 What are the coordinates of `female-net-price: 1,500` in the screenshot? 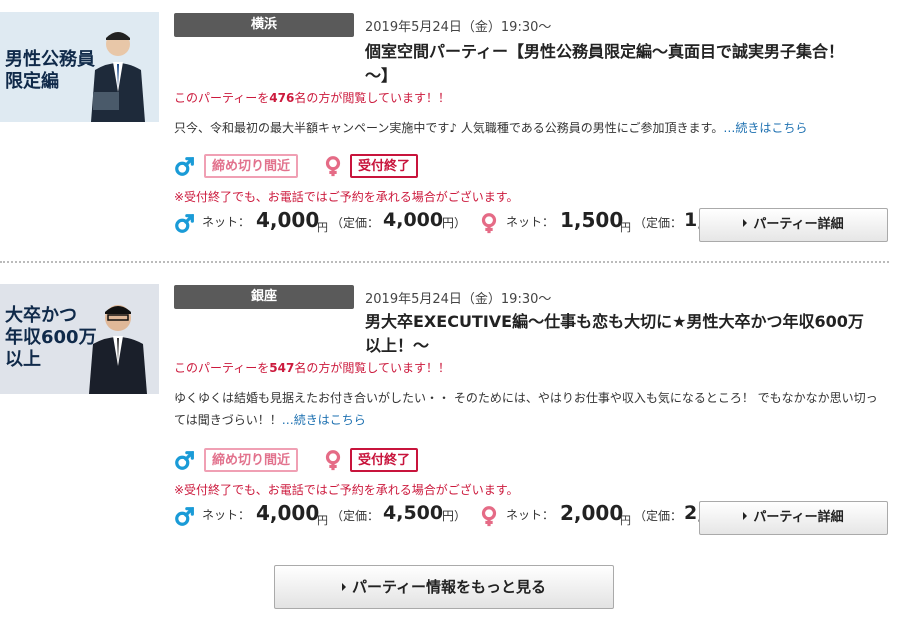 It's located at (592, 220).